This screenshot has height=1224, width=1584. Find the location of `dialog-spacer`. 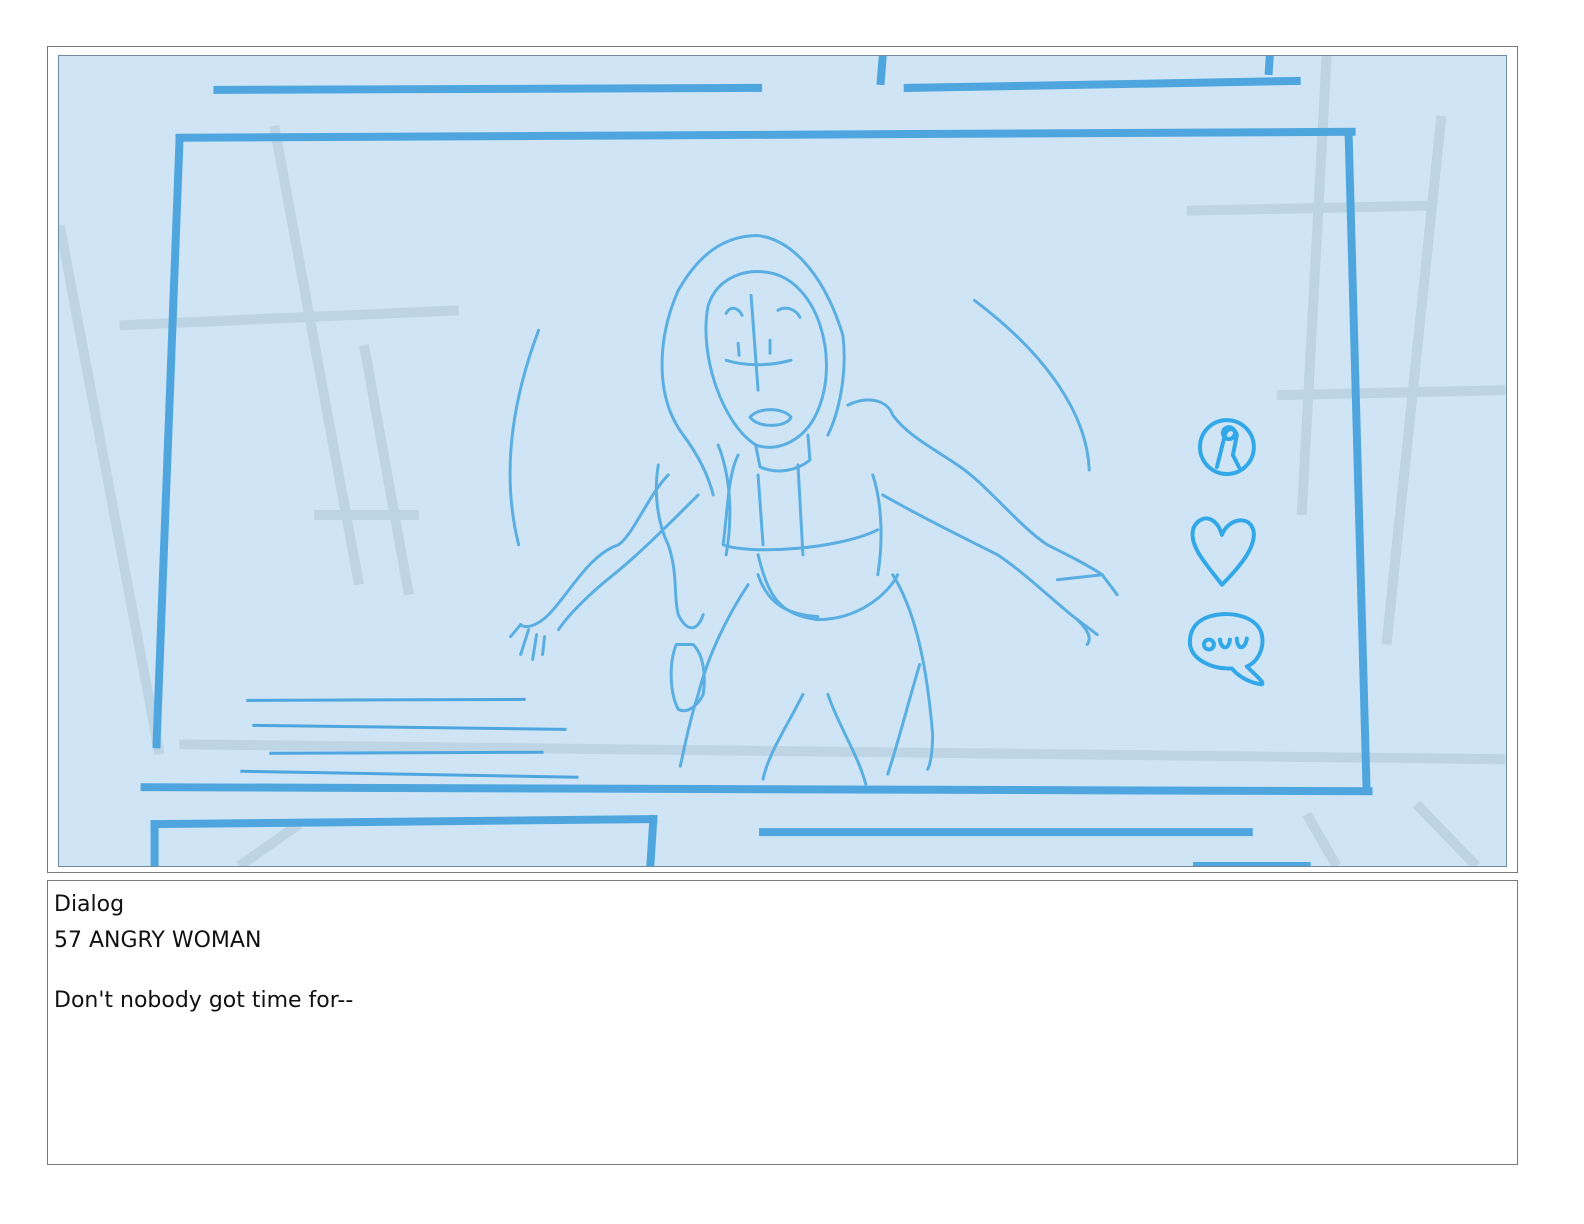

dialog-spacer is located at coordinates (782, 971).